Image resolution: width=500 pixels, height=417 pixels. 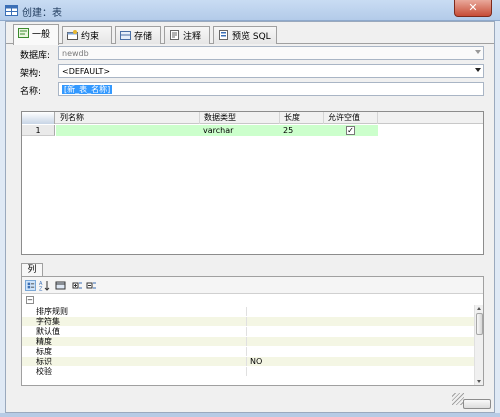 I want to click on property-row: 字符集, so click(x=248, y=321).